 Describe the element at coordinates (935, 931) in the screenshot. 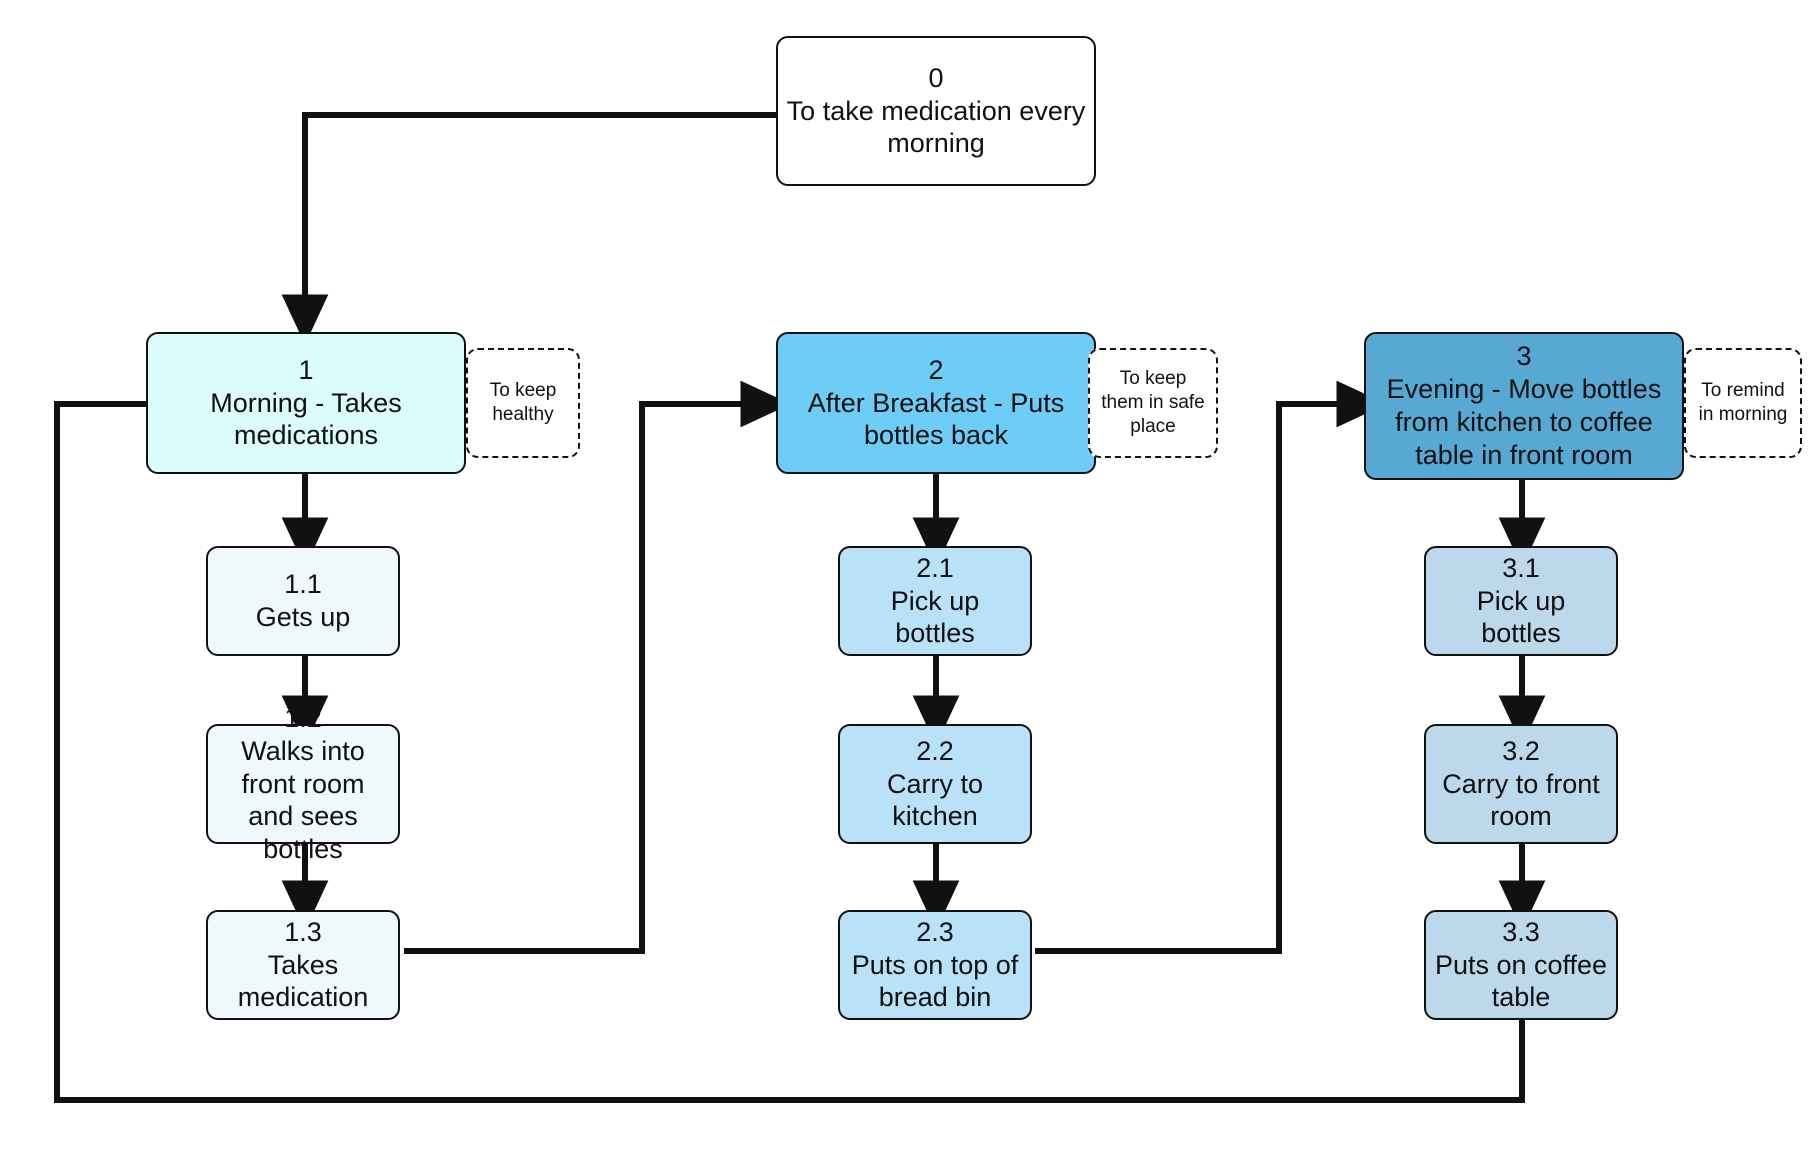

I see `node-step-2-3-number: 2.3` at that location.